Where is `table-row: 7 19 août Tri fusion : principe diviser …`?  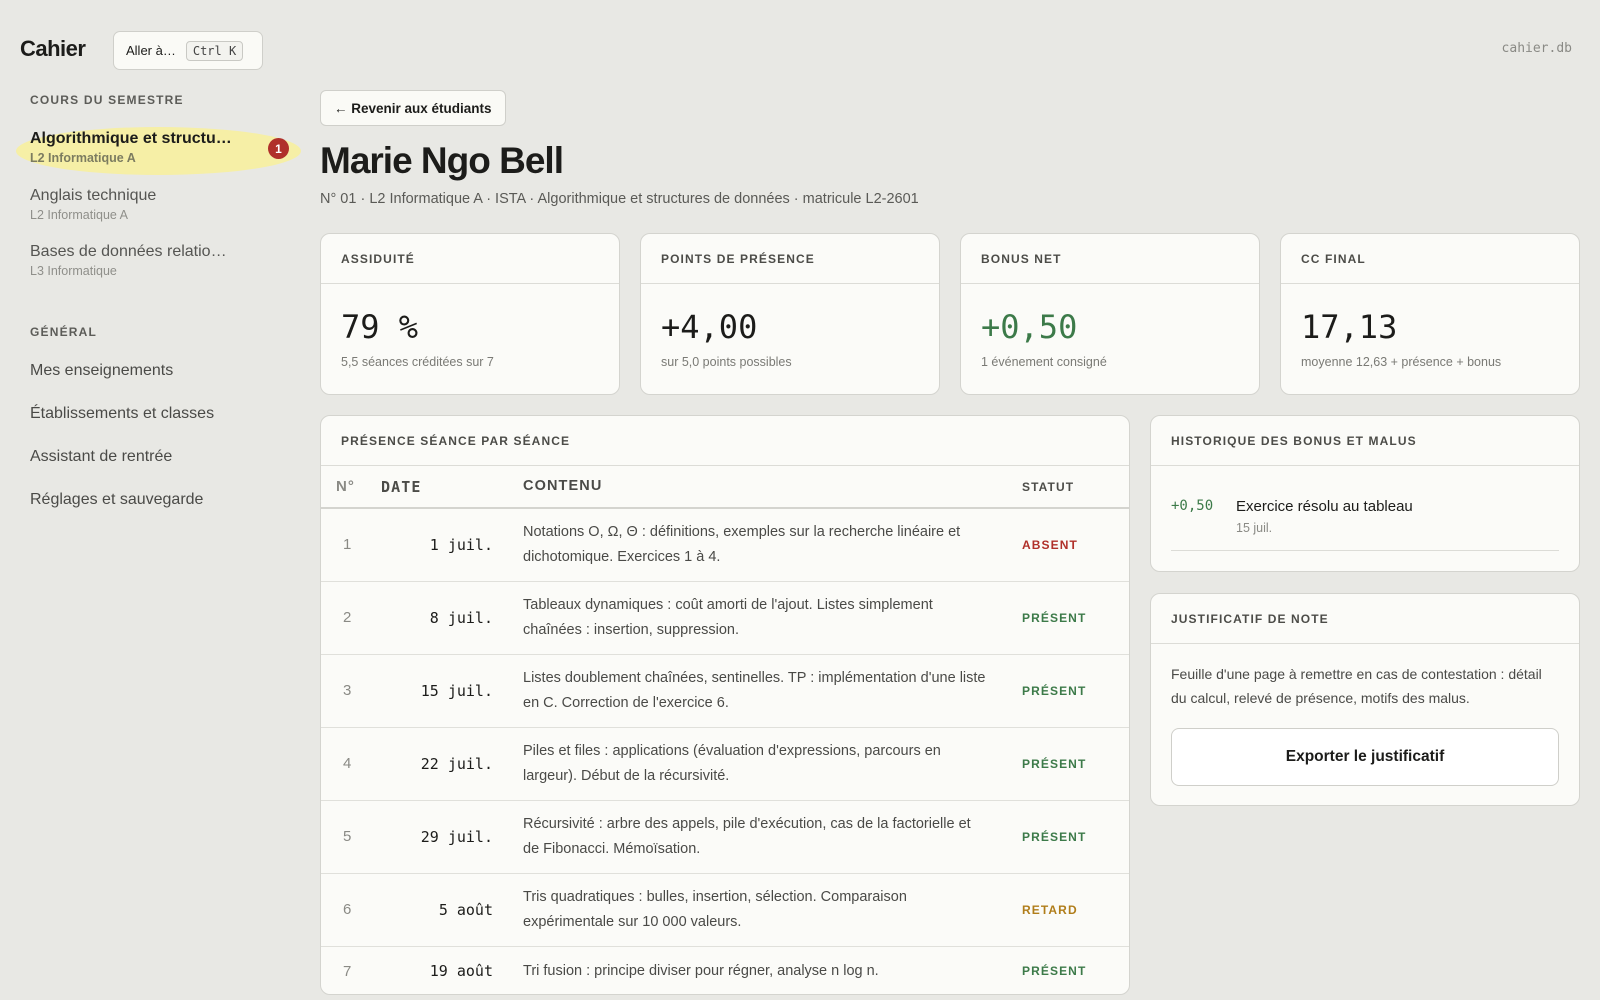
table-row: 7 19 août Tri fusion : principe diviser … is located at coordinates (725, 970).